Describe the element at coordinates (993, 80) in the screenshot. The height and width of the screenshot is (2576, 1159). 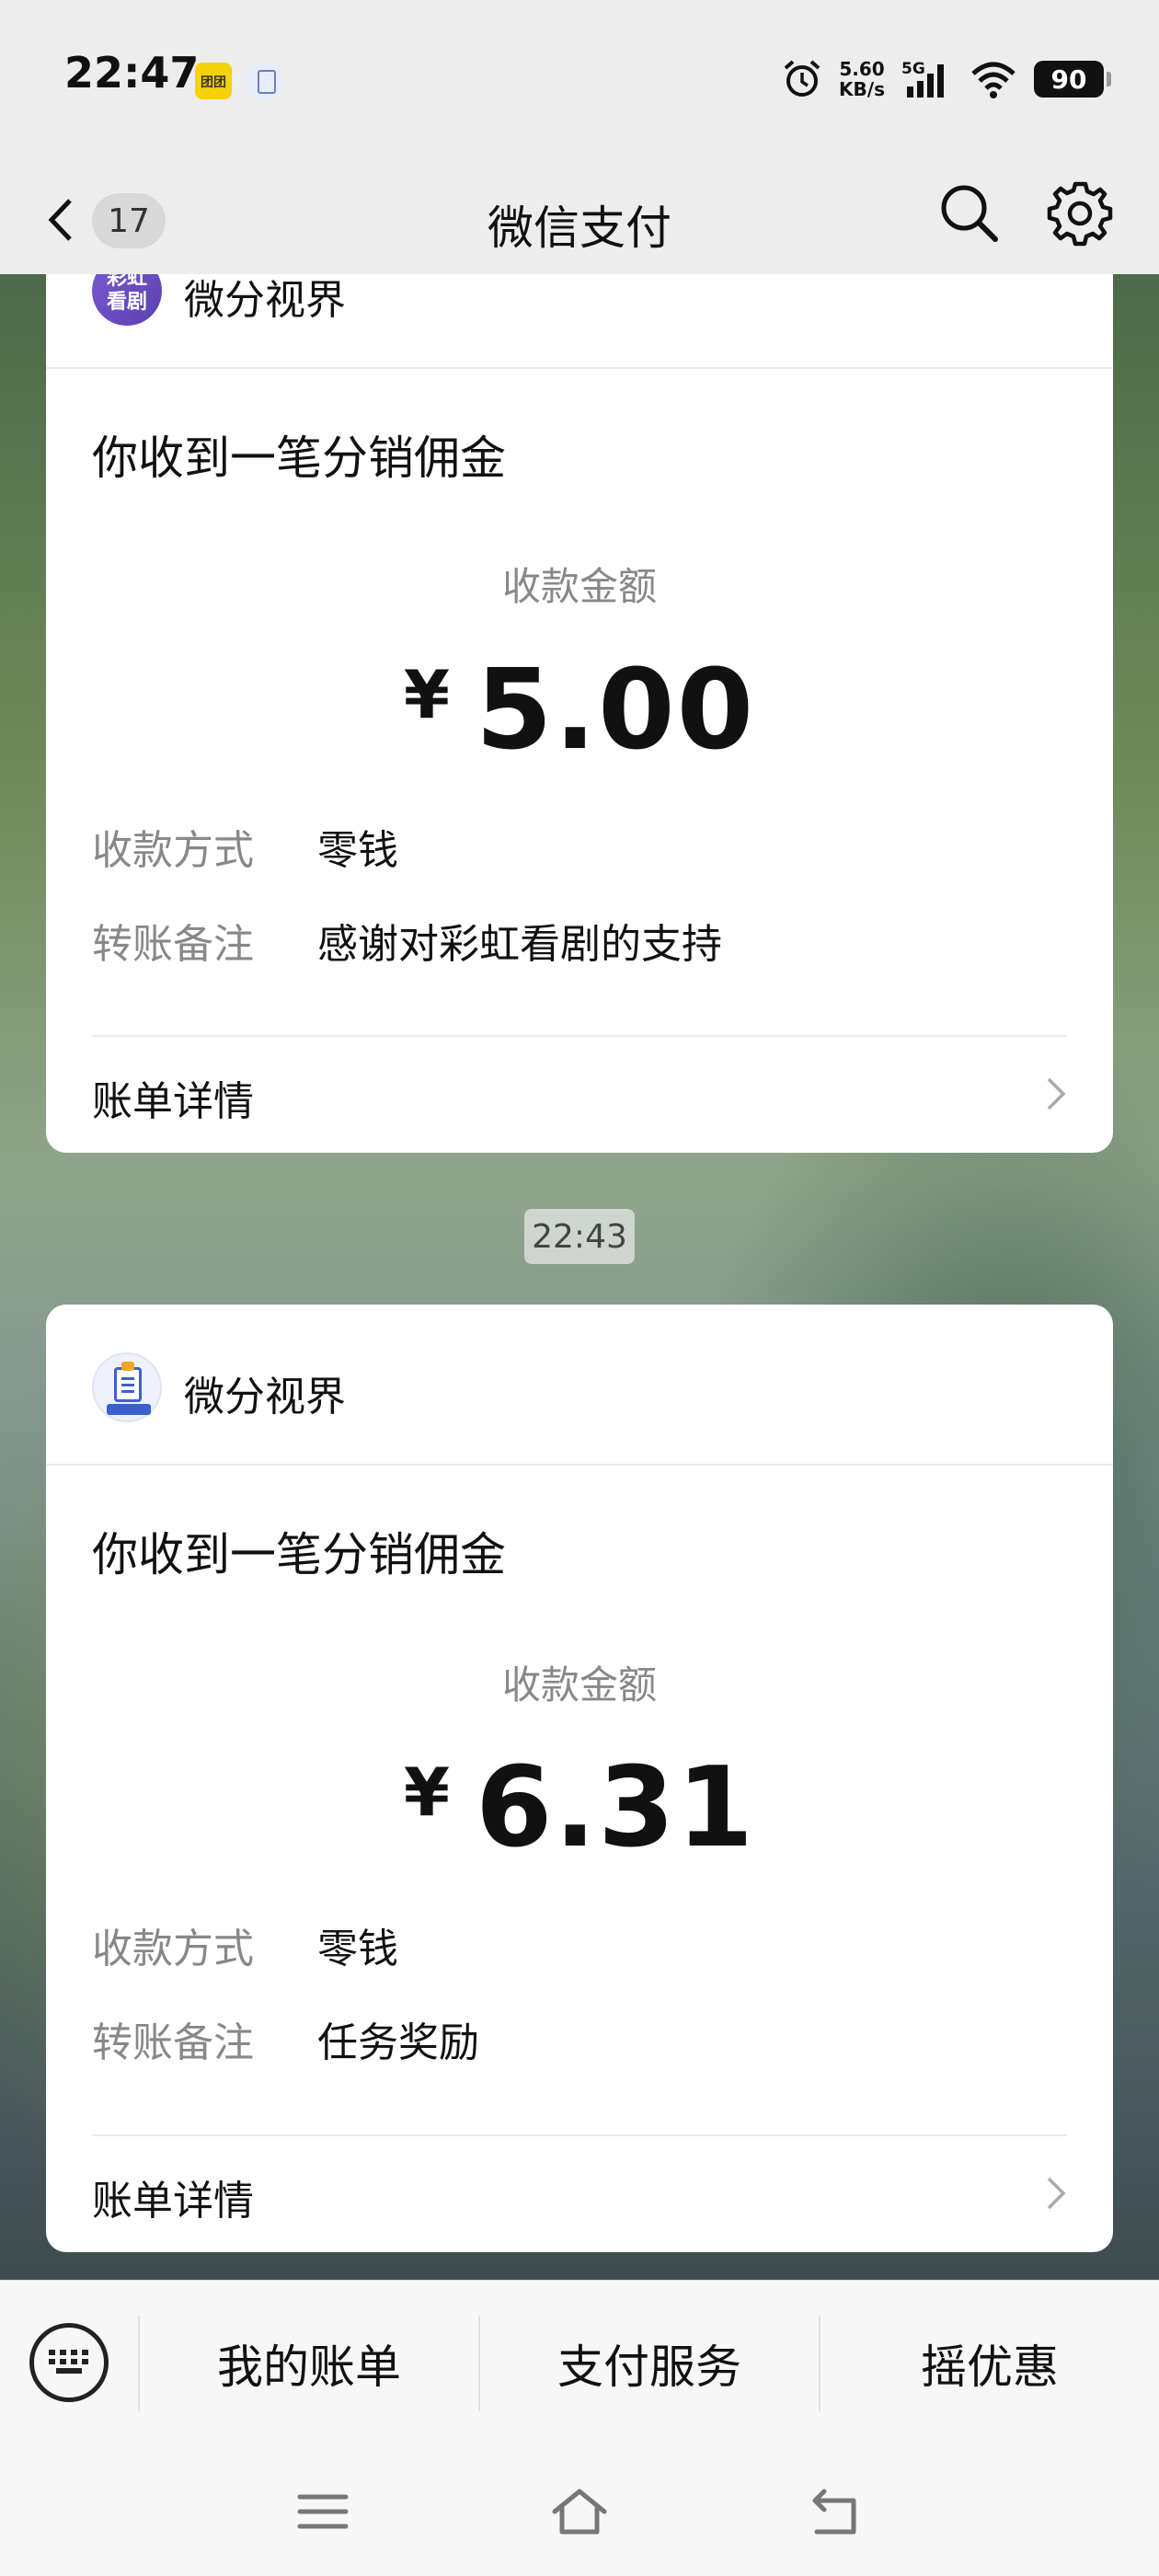
I see `wifi-icon` at that location.